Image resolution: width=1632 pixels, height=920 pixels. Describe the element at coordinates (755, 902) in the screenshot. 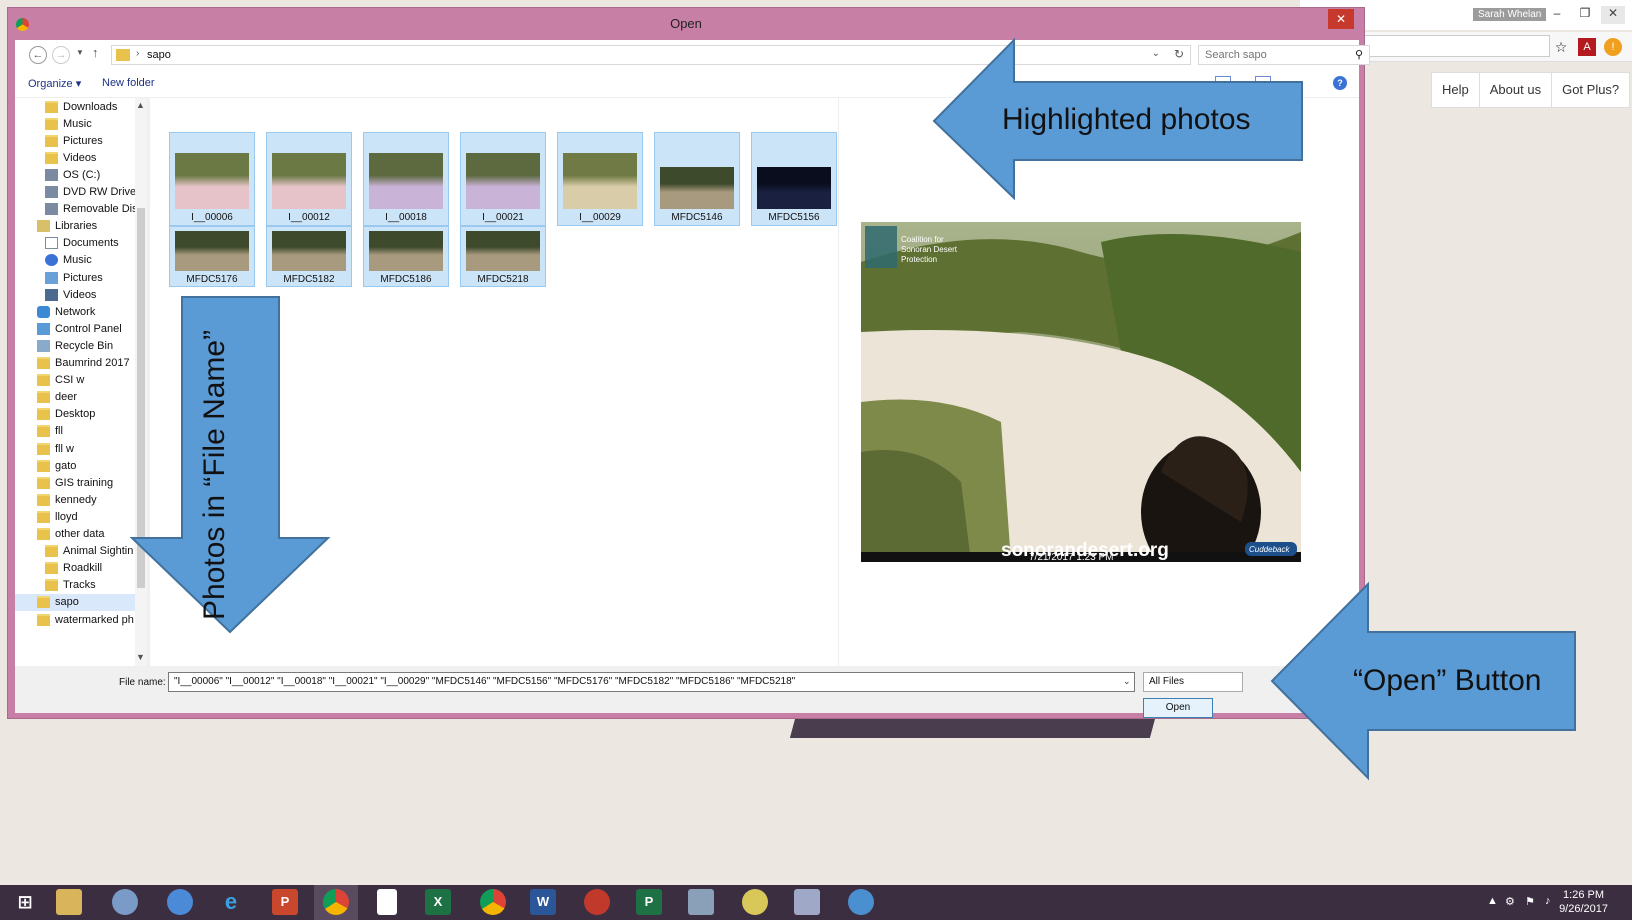

I see `qgis-icon` at that location.